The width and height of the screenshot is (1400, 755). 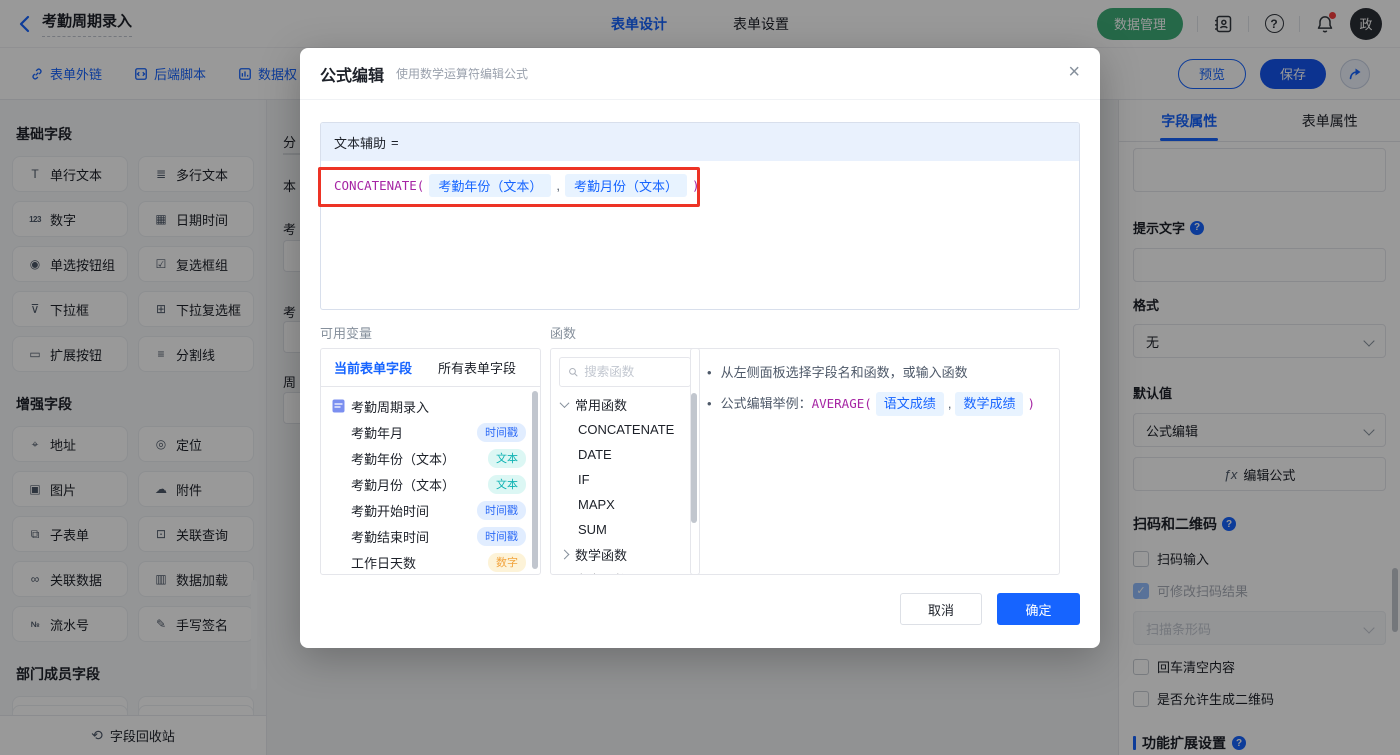 I want to click on function-item: DATE, so click(x=625, y=454).